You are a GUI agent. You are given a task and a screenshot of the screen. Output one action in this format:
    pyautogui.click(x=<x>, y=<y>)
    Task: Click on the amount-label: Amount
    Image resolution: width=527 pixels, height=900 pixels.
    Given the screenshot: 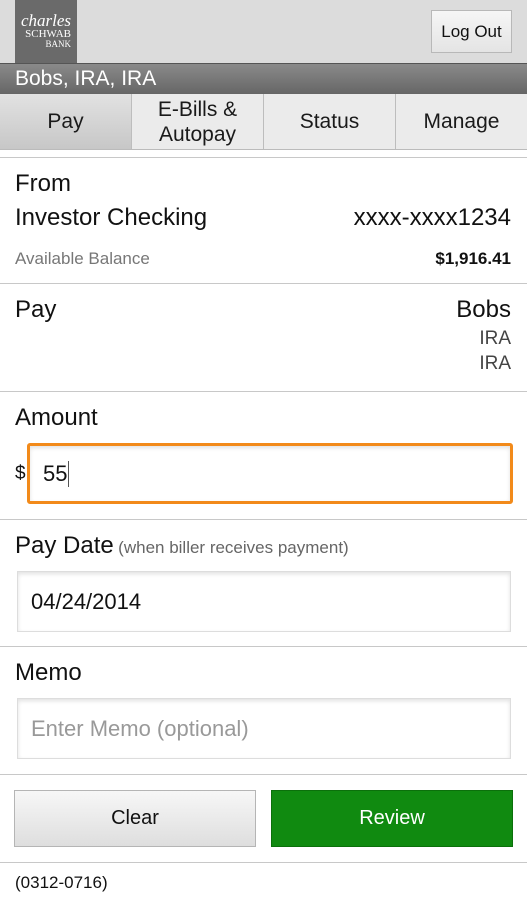 What is the action you would take?
    pyautogui.click(x=56, y=417)
    